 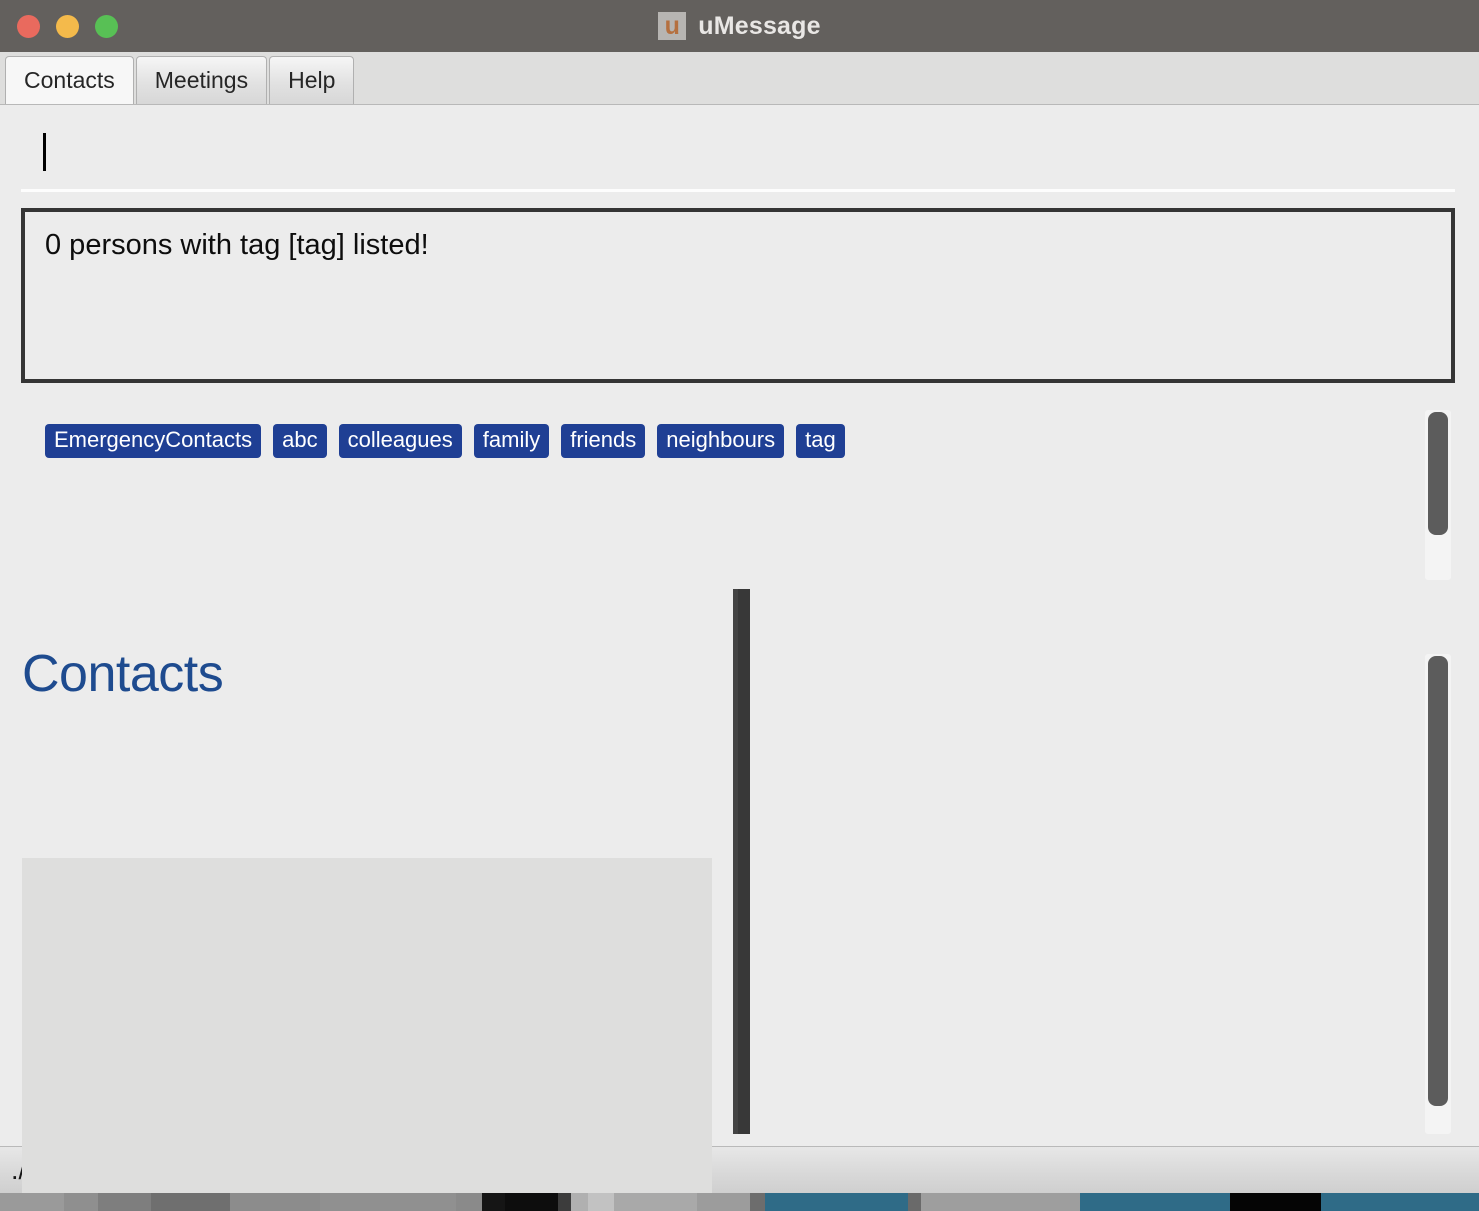 I want to click on window-controls, so click(x=67, y=26).